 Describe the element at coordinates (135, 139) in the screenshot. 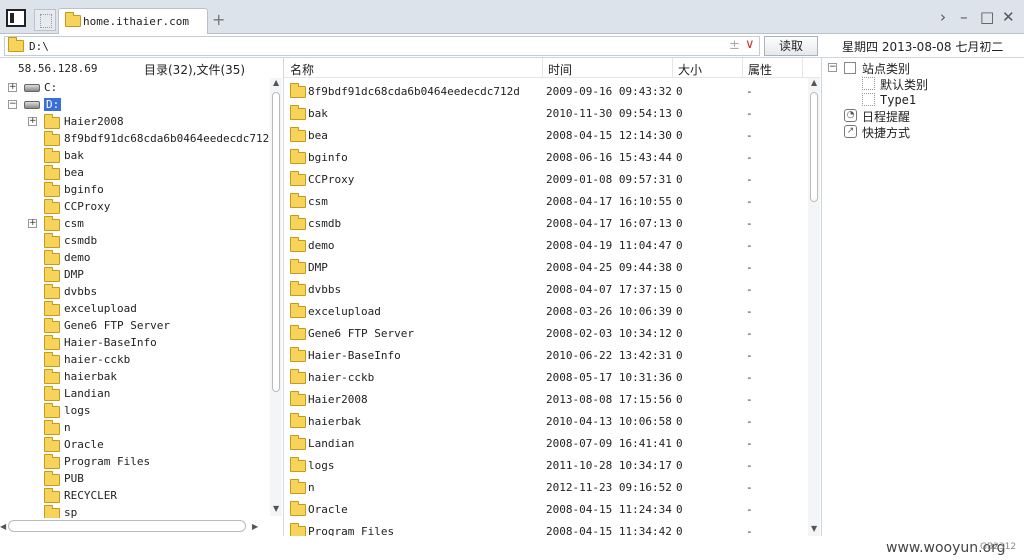

I see `tree-folder: 8f9bdf91dc68cda6b0464eedecdc712d` at that location.